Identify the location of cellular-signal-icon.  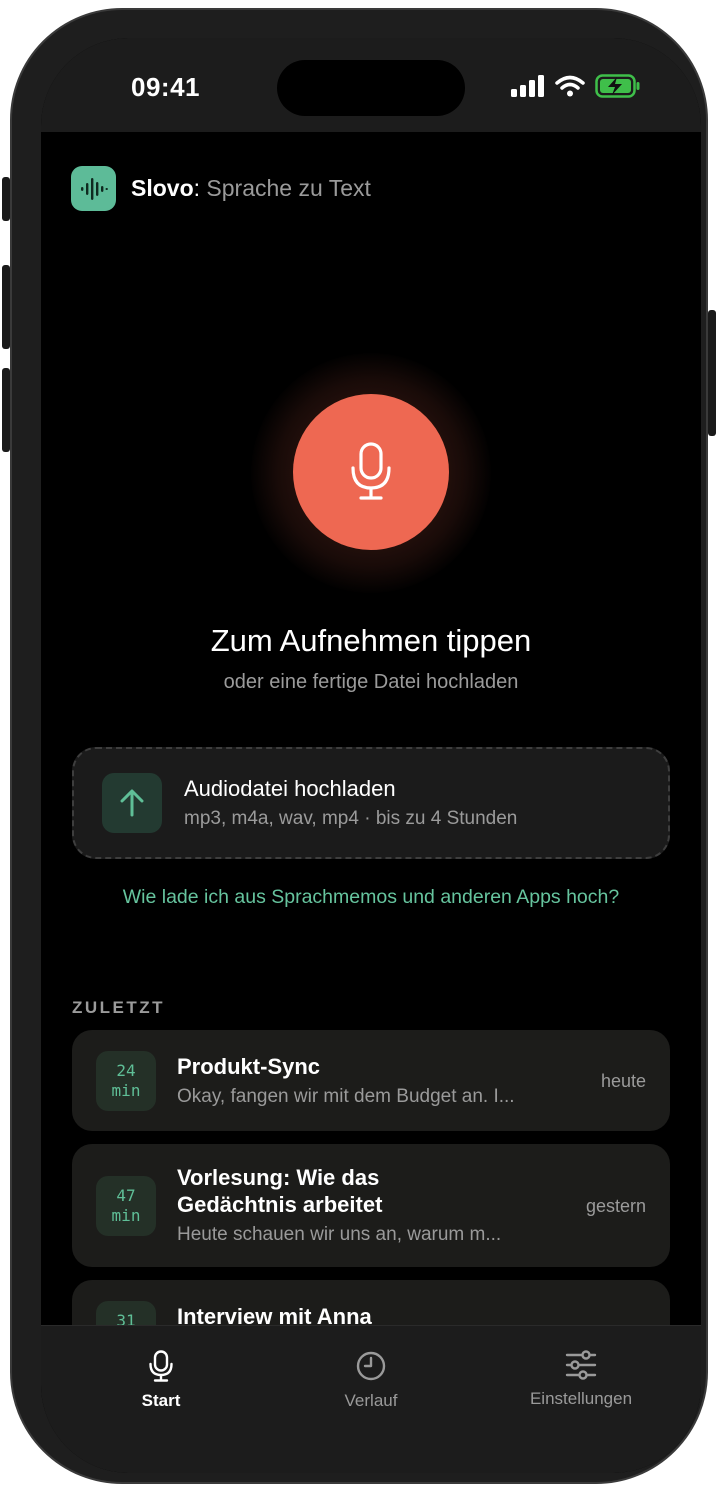
(527, 86).